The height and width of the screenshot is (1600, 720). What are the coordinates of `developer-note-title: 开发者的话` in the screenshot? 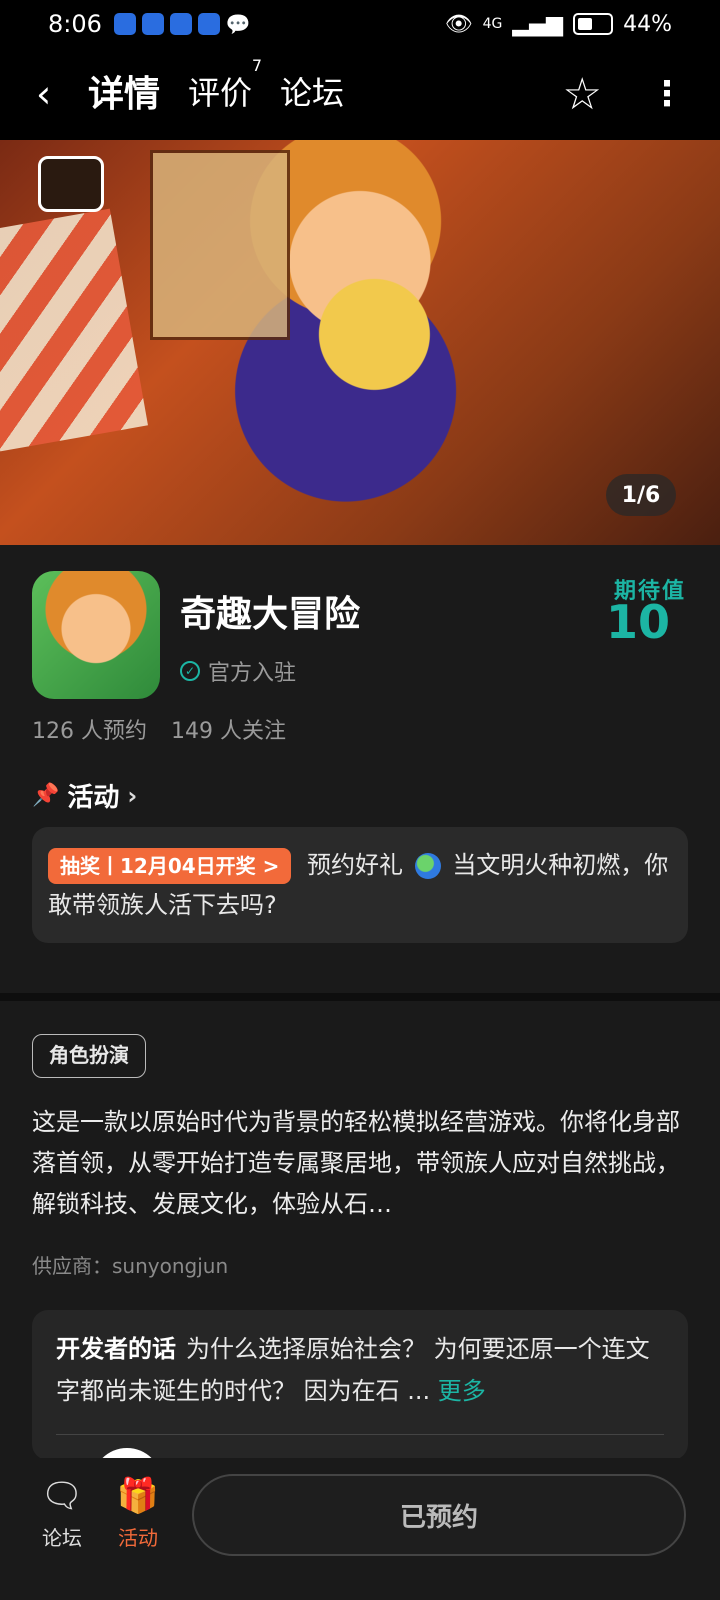 It's located at (116, 1349).